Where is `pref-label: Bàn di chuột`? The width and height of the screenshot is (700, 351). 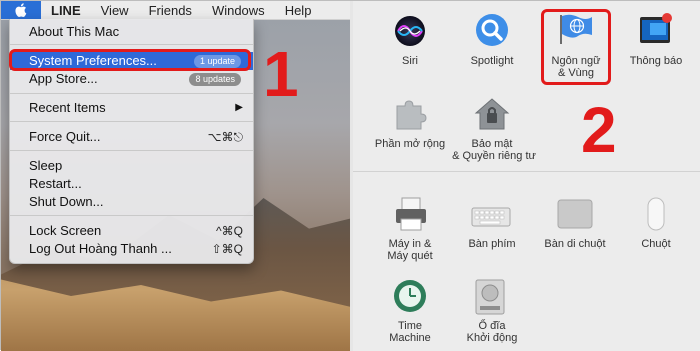 pref-label: Bàn di chuột is located at coordinates (575, 244).